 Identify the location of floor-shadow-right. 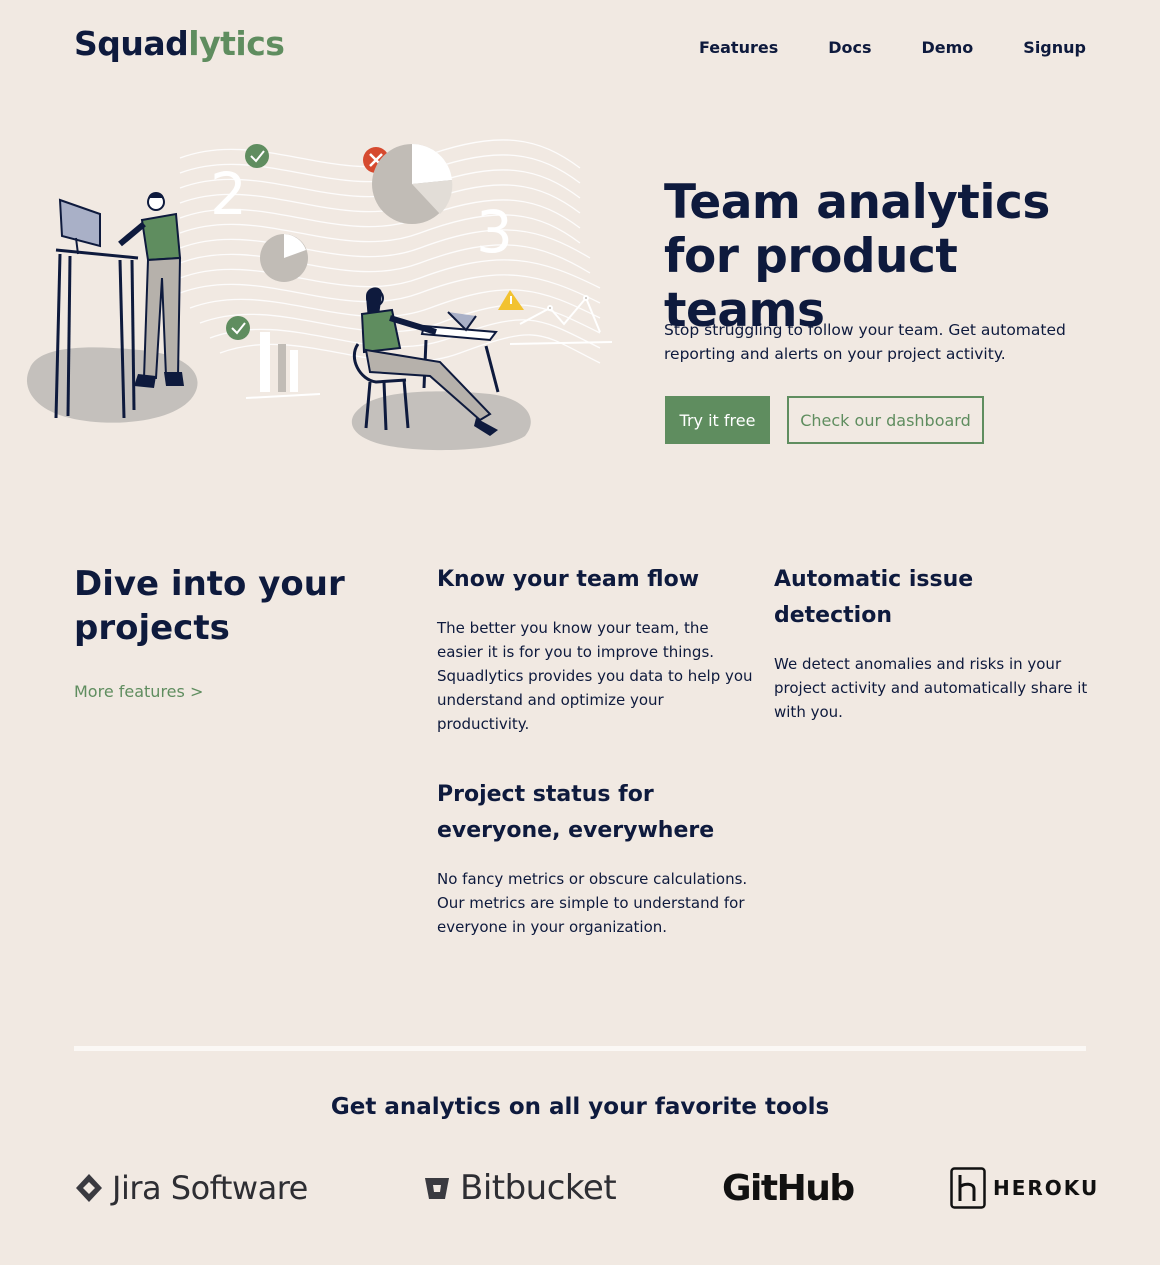
(441, 421).